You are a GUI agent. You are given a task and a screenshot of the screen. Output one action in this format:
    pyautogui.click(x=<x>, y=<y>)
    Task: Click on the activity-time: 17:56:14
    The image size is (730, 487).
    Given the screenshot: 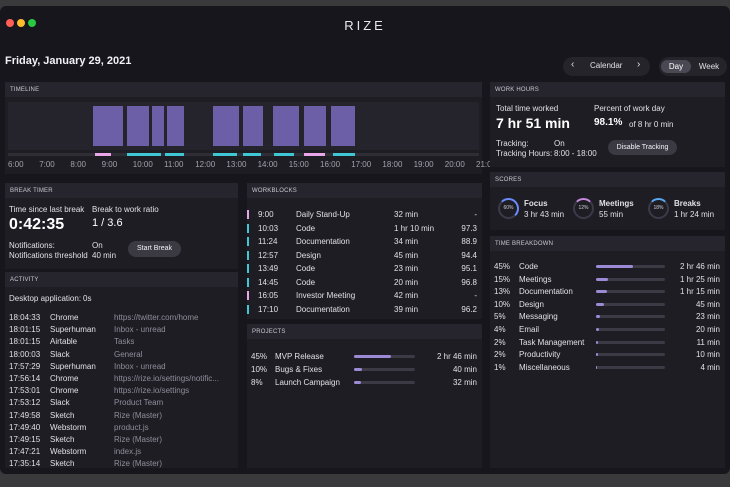 What is the action you would take?
    pyautogui.click(x=25, y=378)
    